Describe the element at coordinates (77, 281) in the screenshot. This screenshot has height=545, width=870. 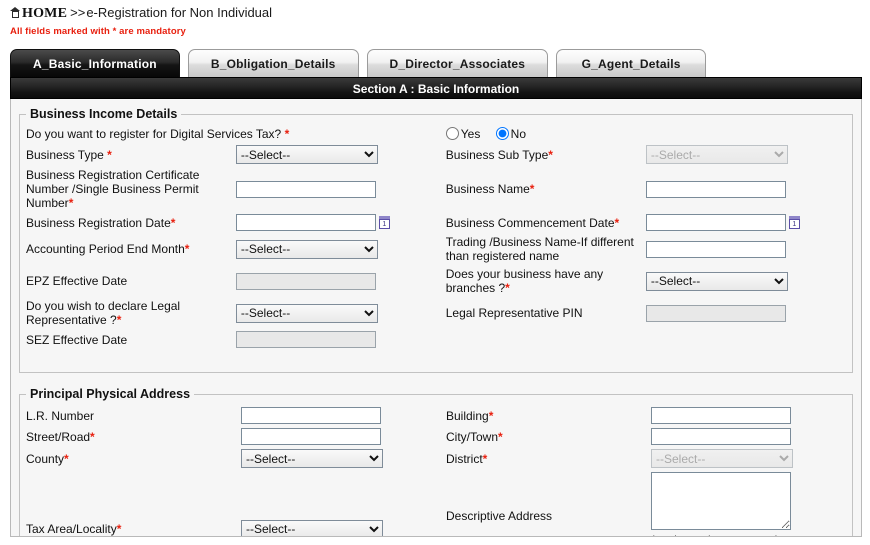
I see `label-epz-effective-date: EPZ Effective Date` at that location.